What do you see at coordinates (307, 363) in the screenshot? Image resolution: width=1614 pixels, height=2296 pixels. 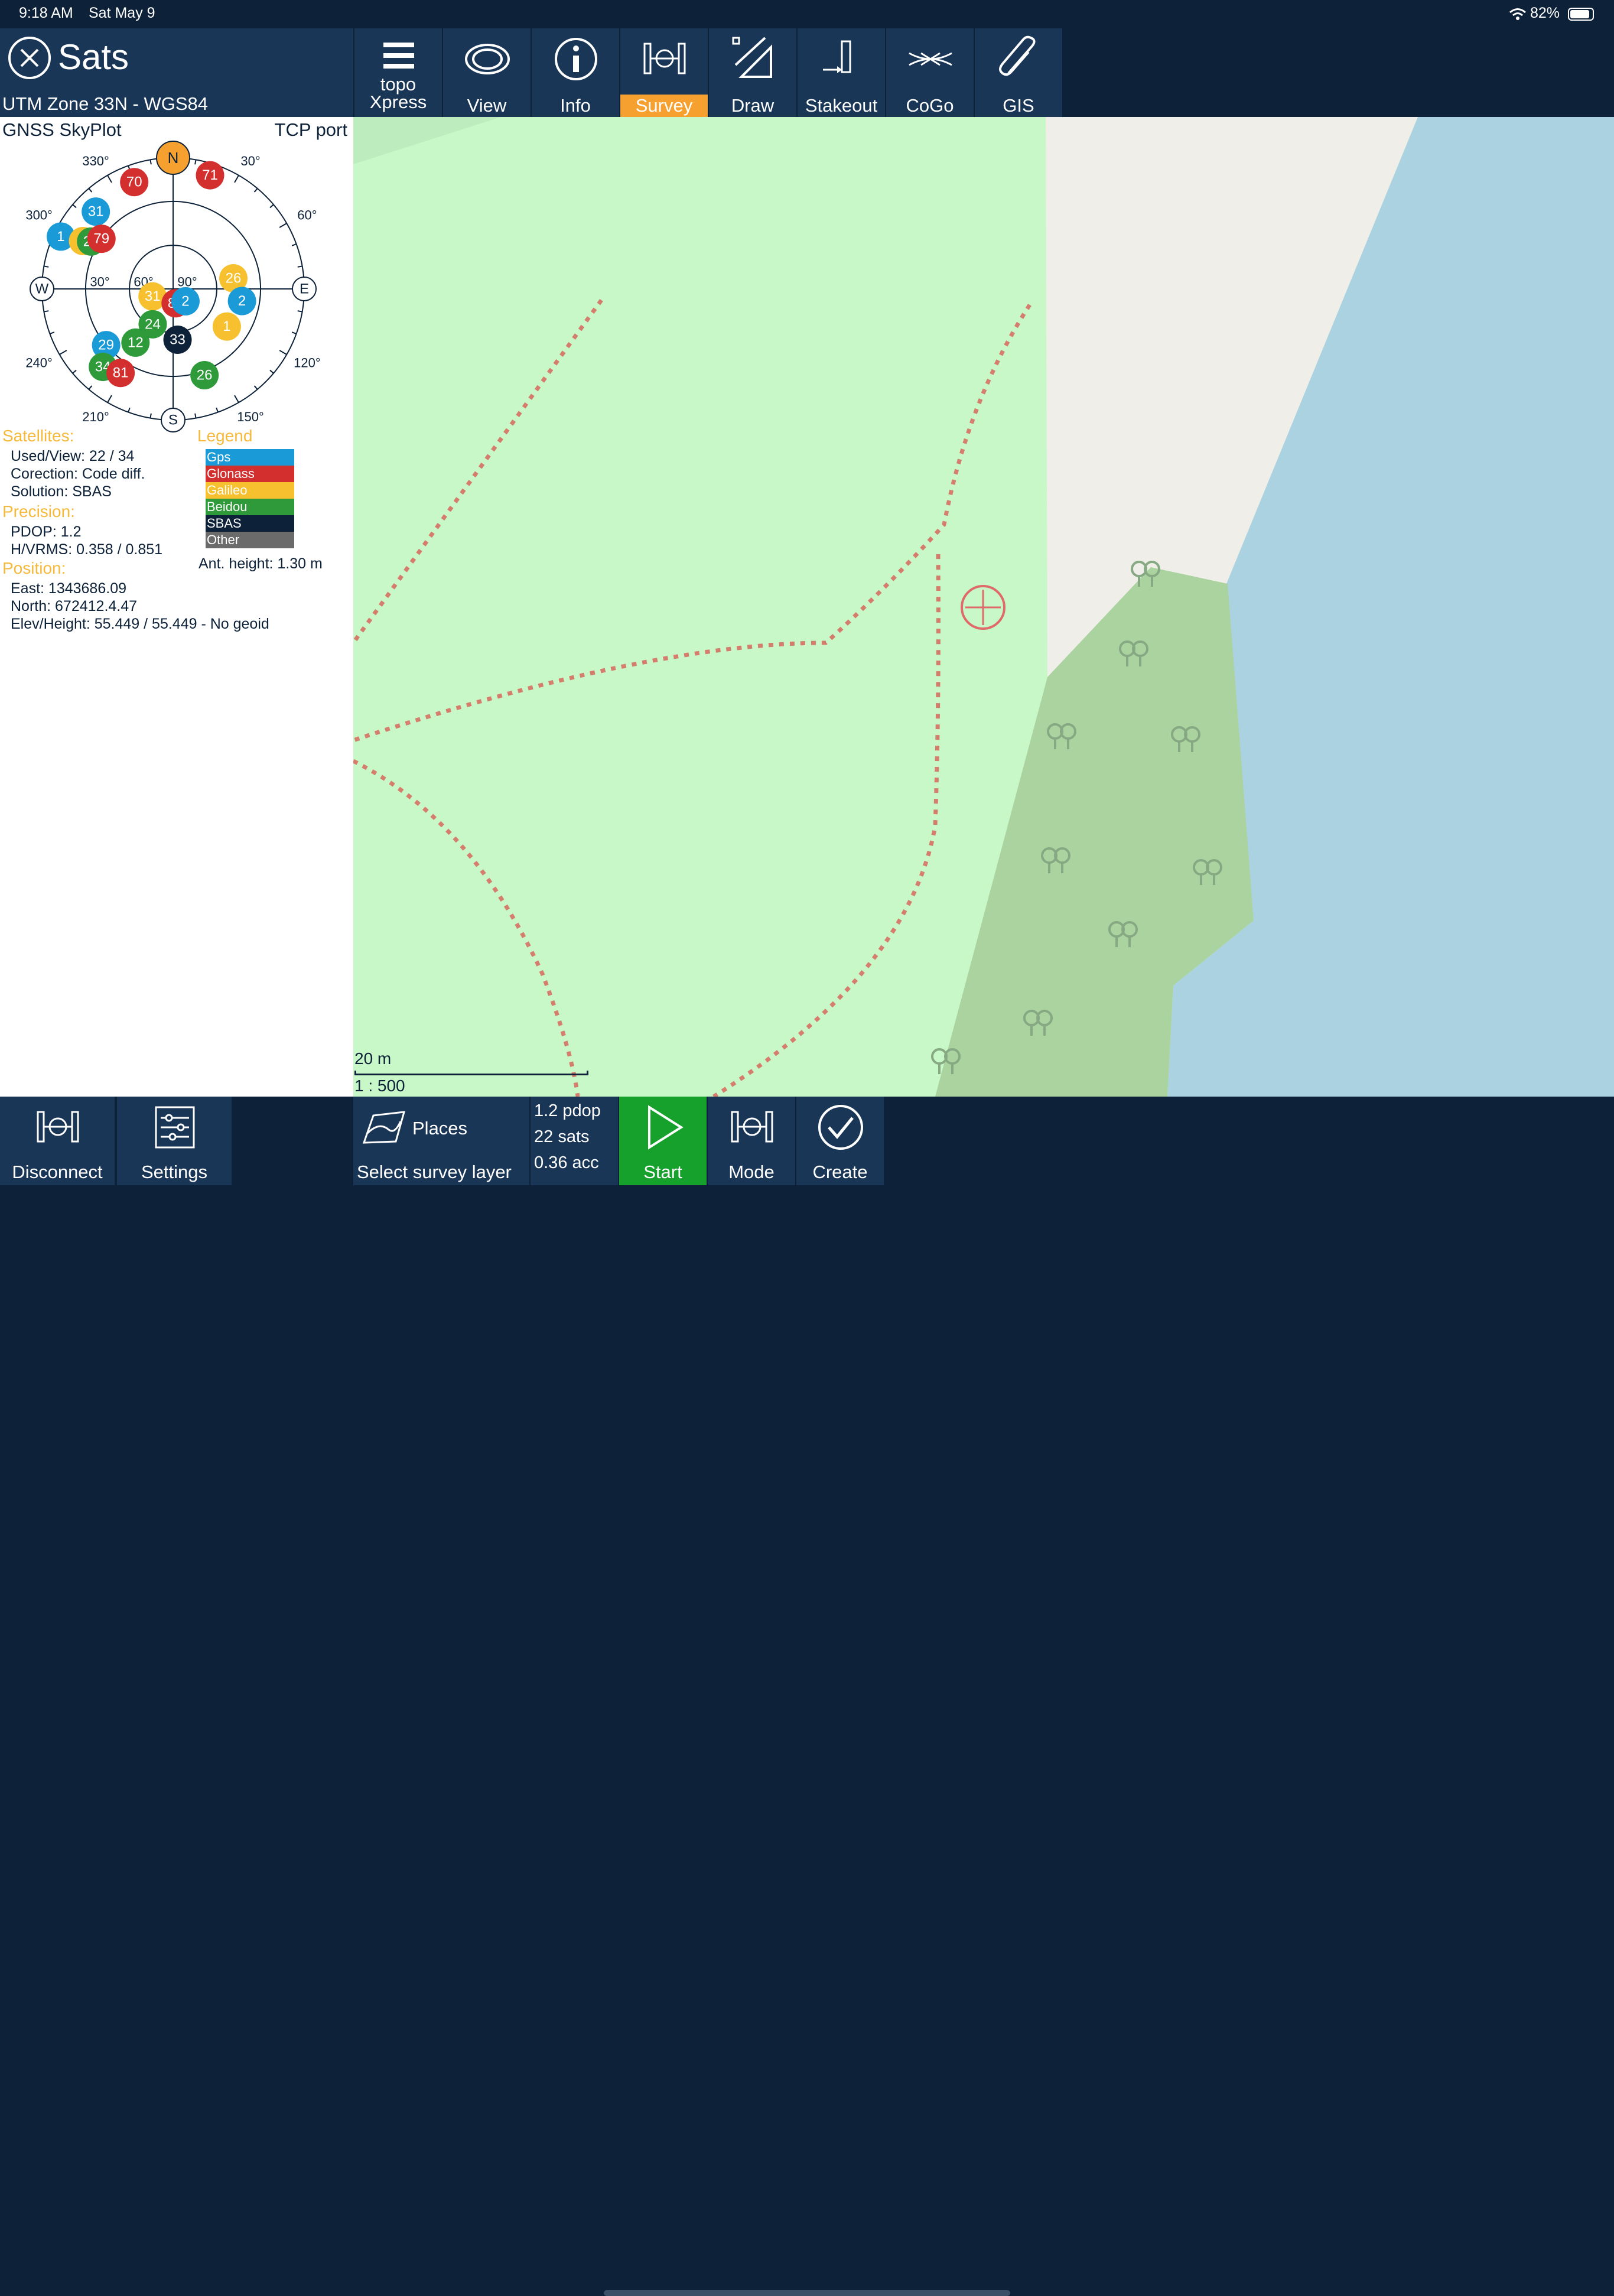 I see `skyplot-bearing-label: 120°` at bounding box center [307, 363].